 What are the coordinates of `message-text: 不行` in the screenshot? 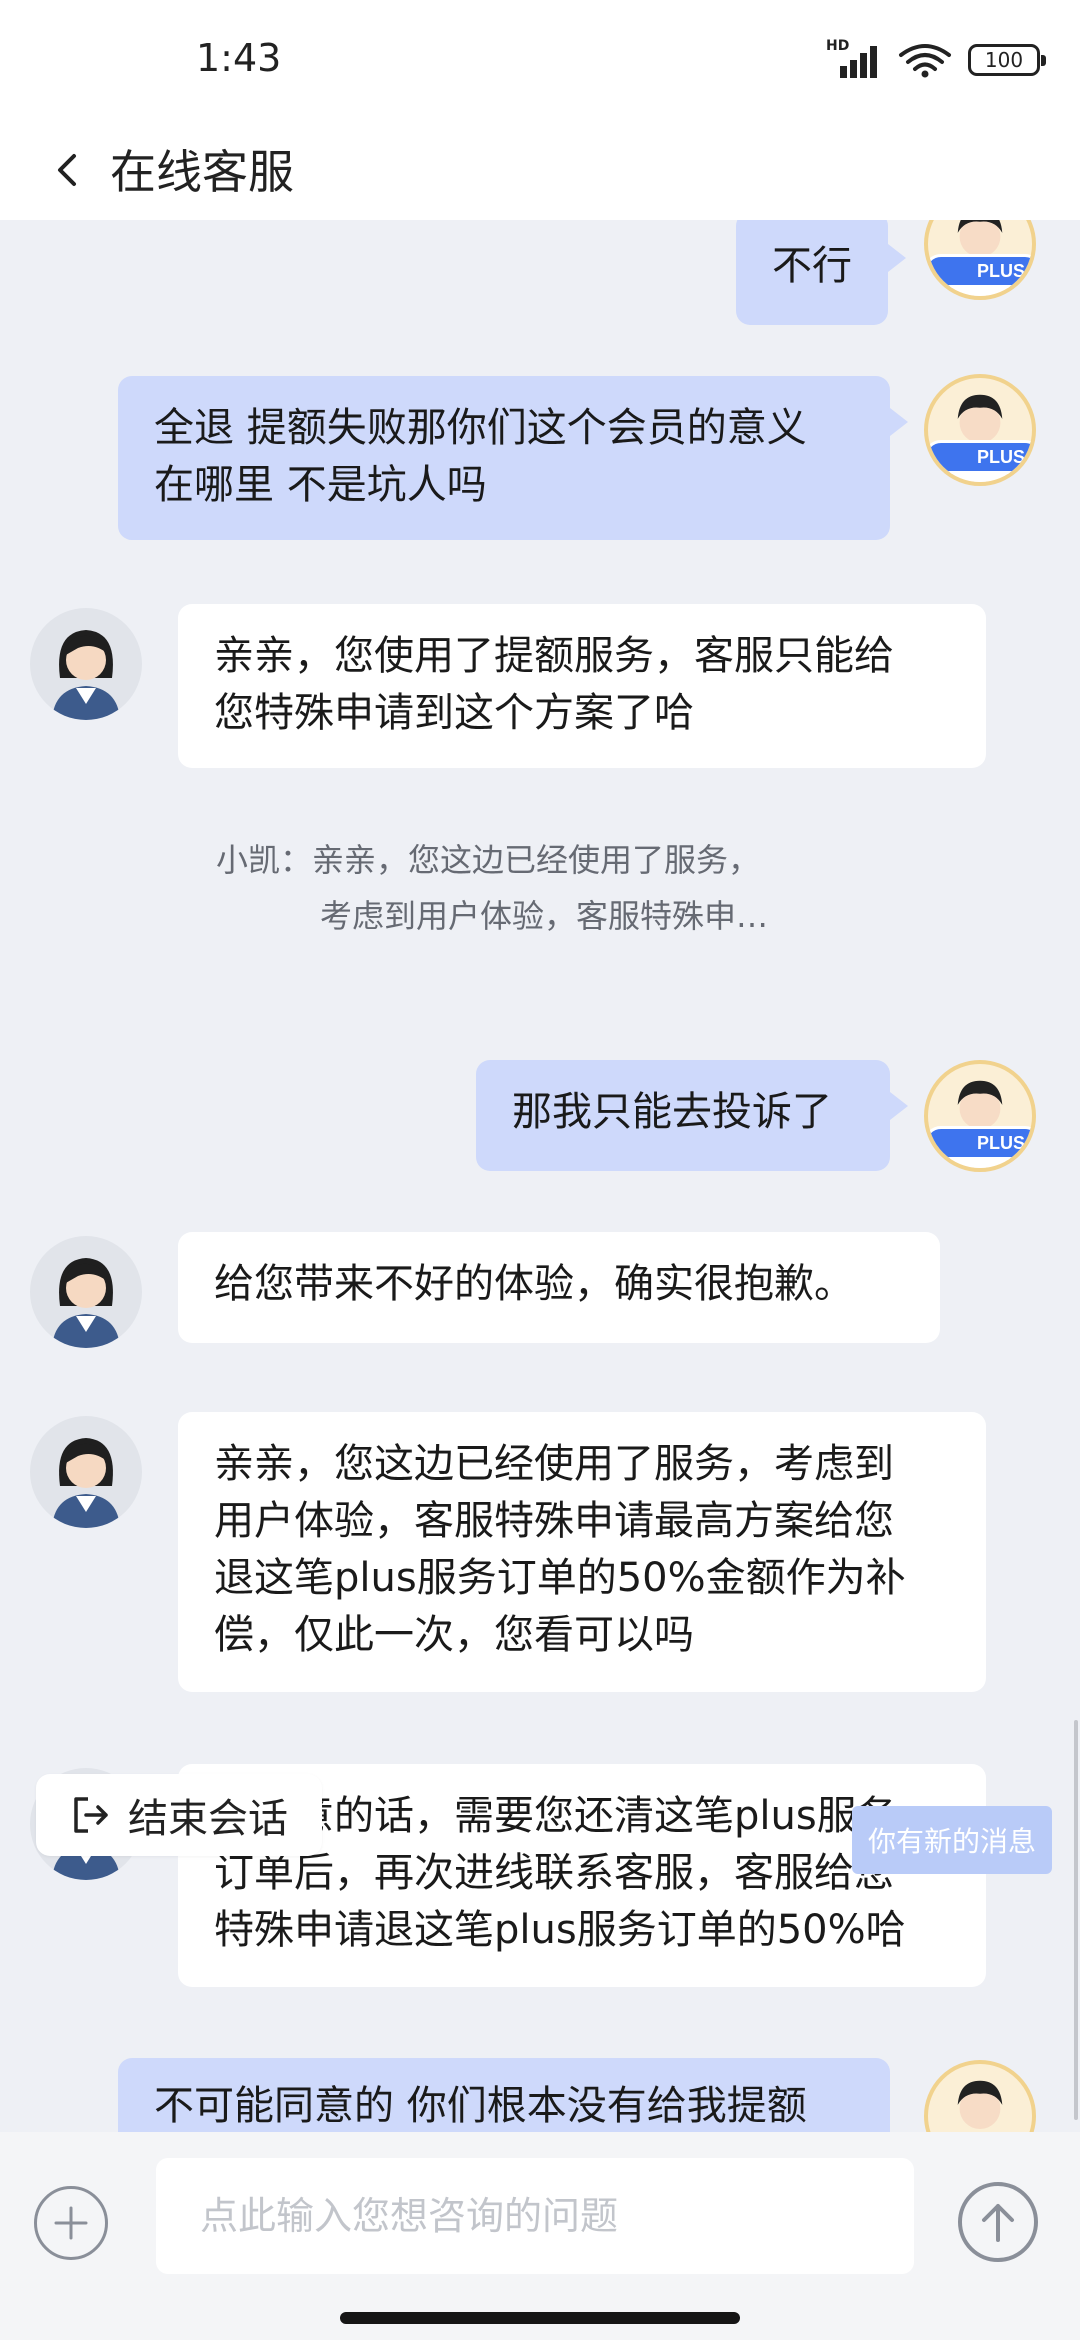 It's located at (812, 266).